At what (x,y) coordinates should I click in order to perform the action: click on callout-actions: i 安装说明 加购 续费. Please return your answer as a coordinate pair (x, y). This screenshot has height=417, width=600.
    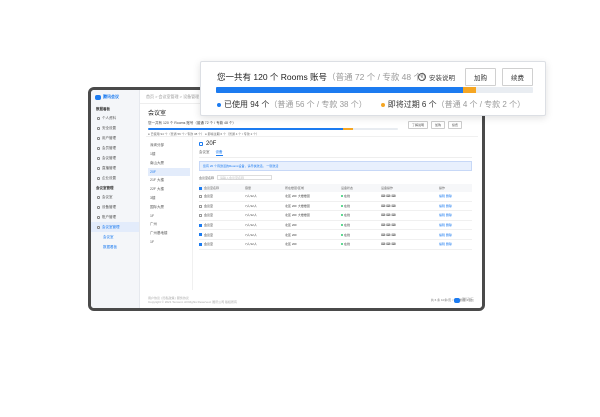
    Looking at the image, I should click on (475, 77).